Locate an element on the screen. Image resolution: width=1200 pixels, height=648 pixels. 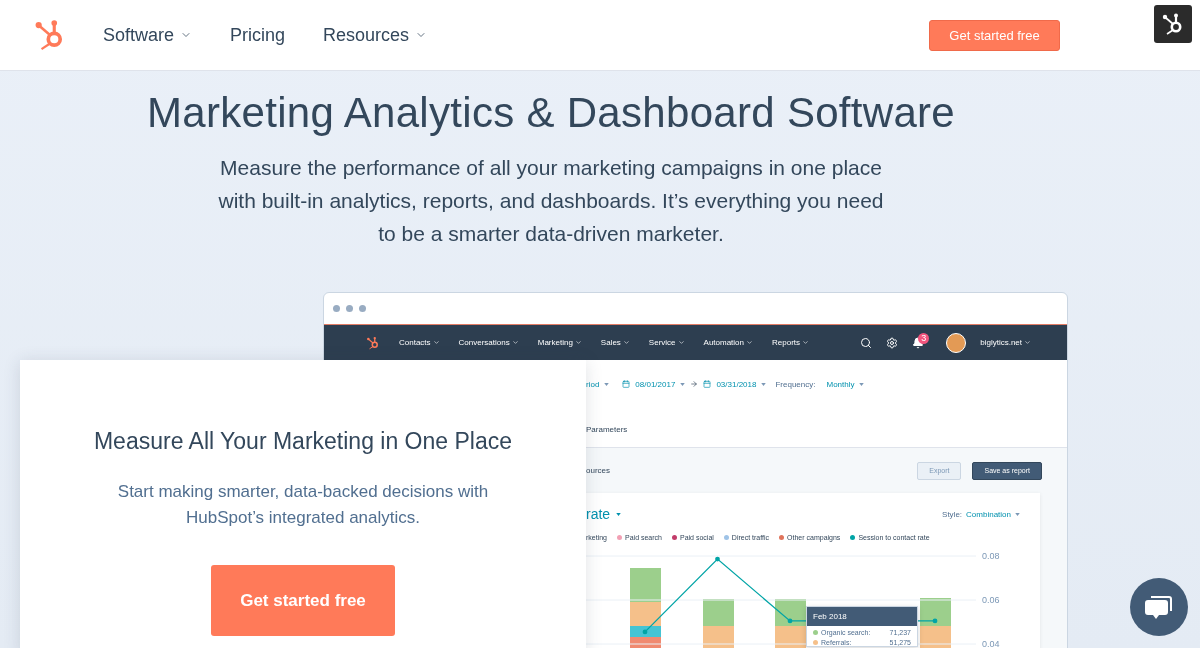
style-dropdown: Combination is located at coordinates (988, 514).